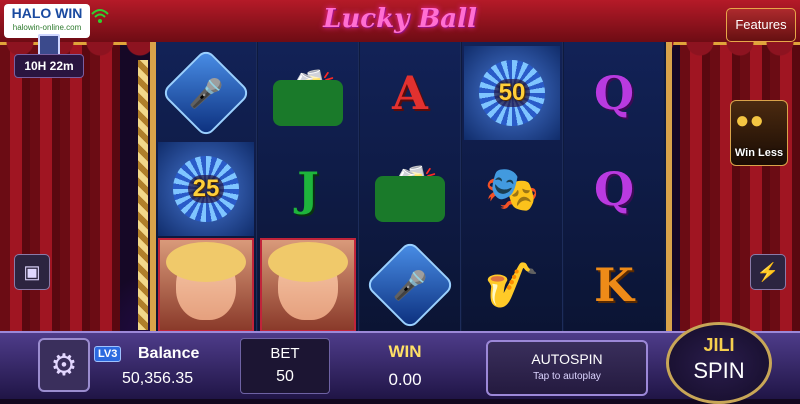  I want to click on letter-k: K, so click(614, 285).